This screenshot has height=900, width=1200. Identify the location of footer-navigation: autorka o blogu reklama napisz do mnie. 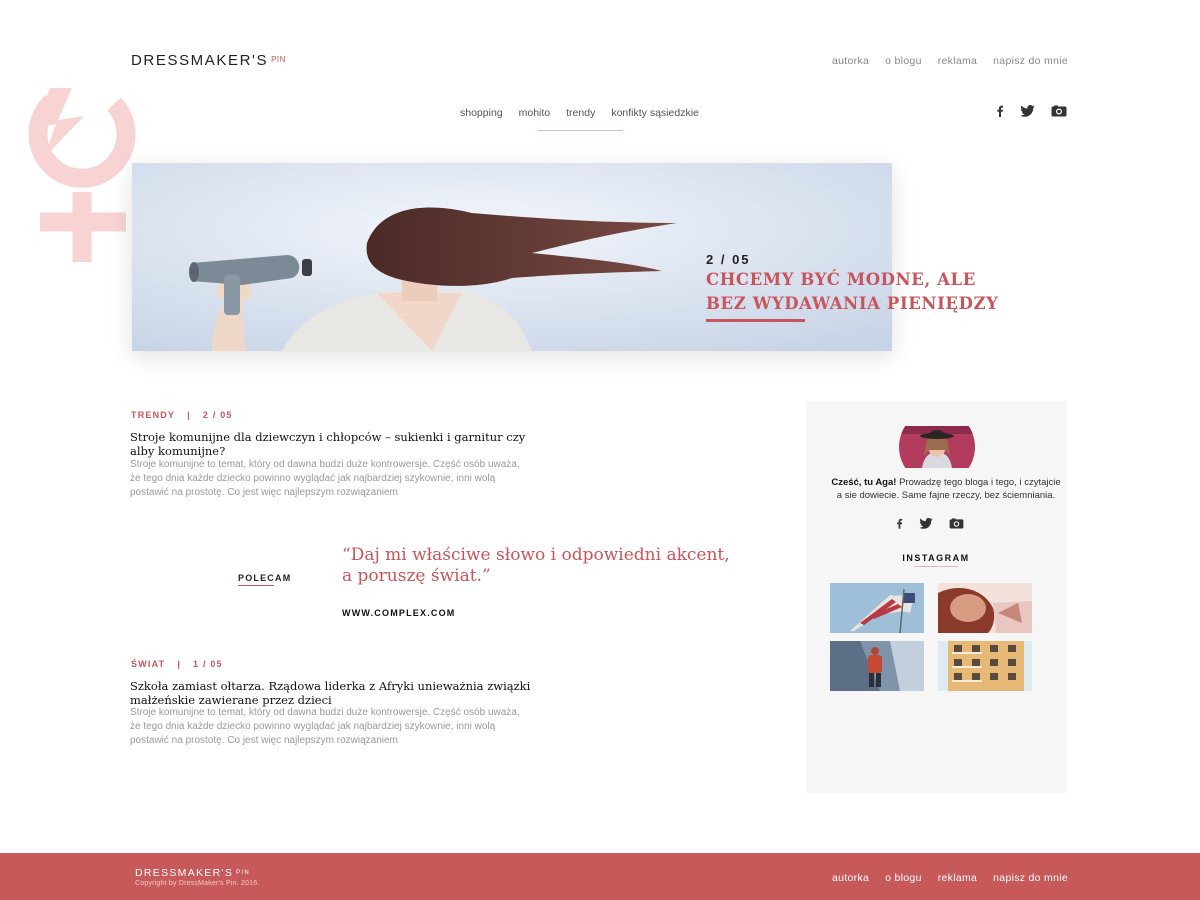
(950, 878).